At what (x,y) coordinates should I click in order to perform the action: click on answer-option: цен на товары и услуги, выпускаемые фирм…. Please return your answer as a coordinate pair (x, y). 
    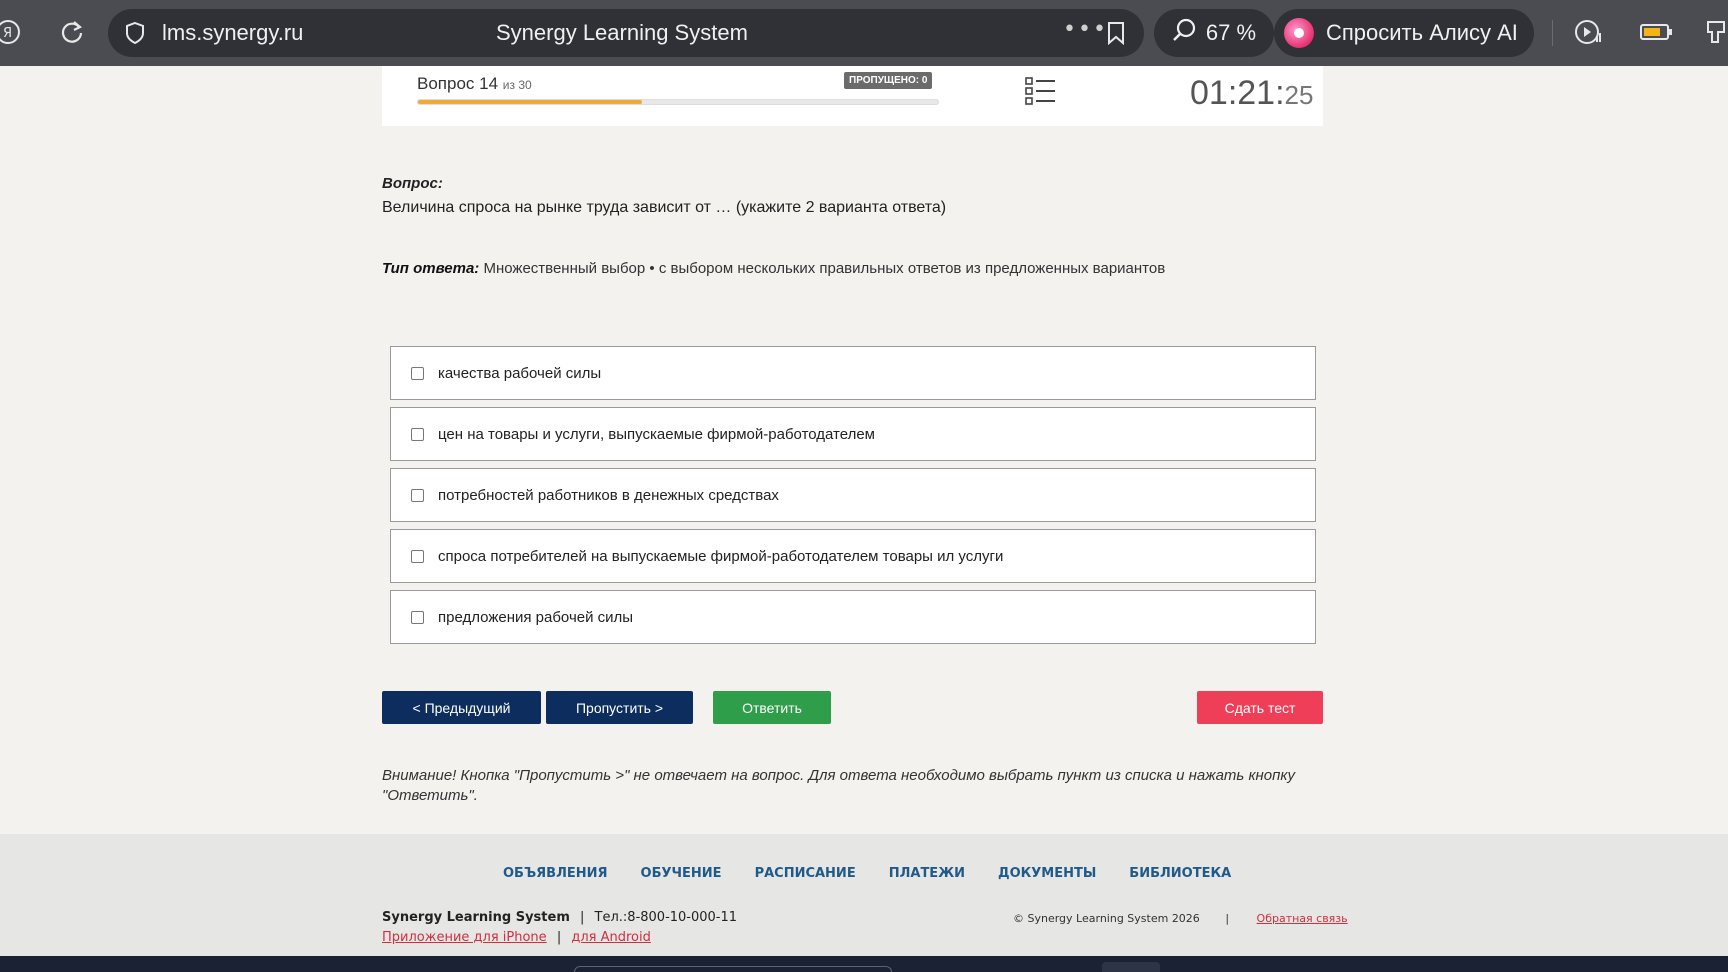
    Looking at the image, I should click on (853, 434).